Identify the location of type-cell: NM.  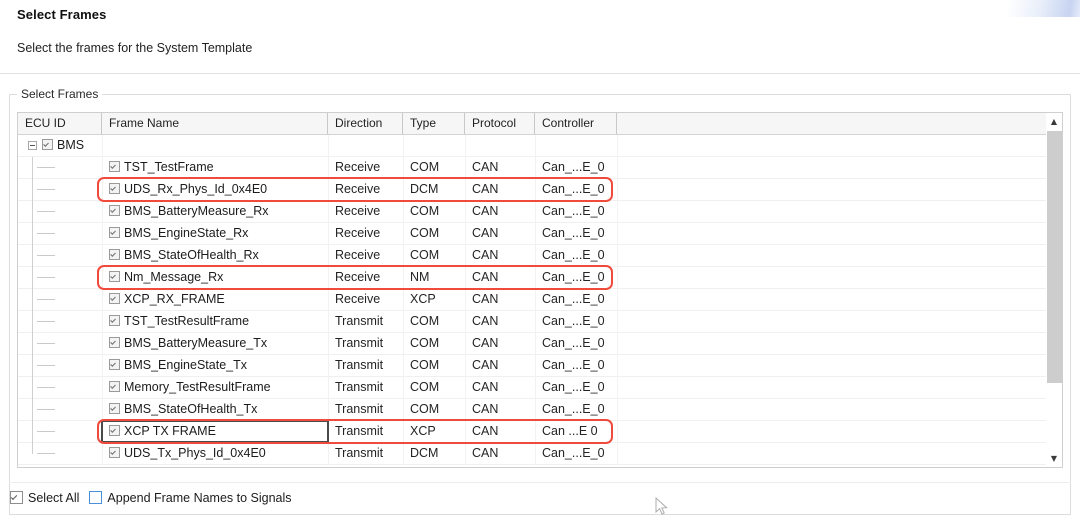
(436, 277).